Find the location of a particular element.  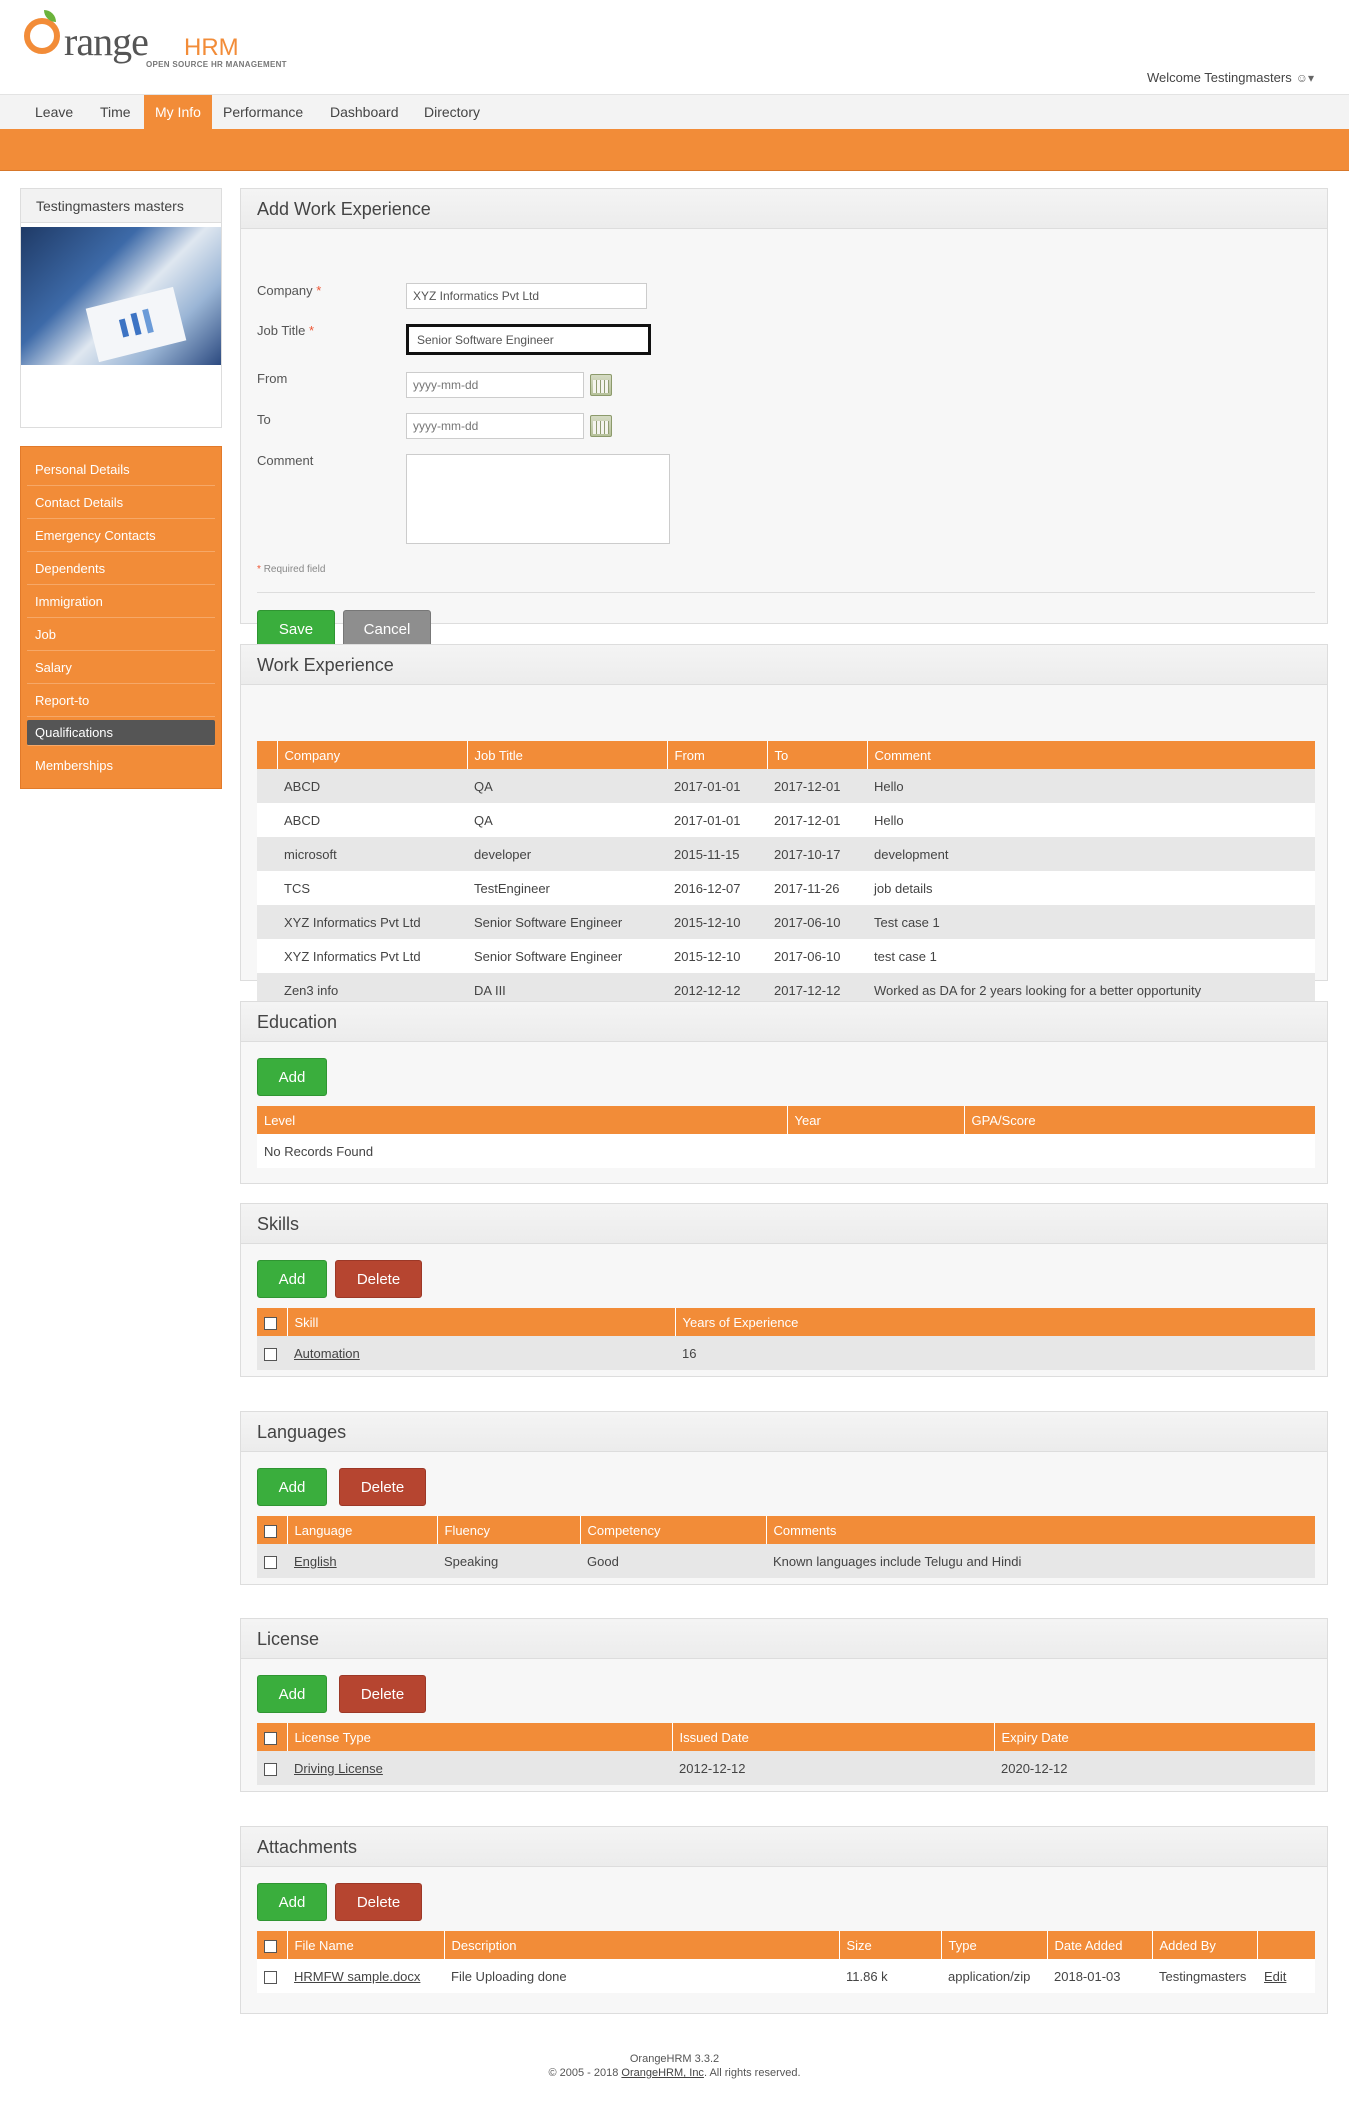

column-header: From is located at coordinates (717, 755).